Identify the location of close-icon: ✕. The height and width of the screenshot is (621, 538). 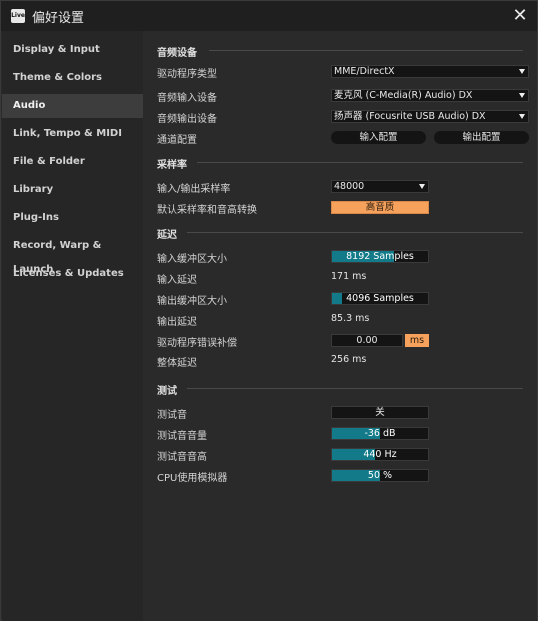
(520, 16).